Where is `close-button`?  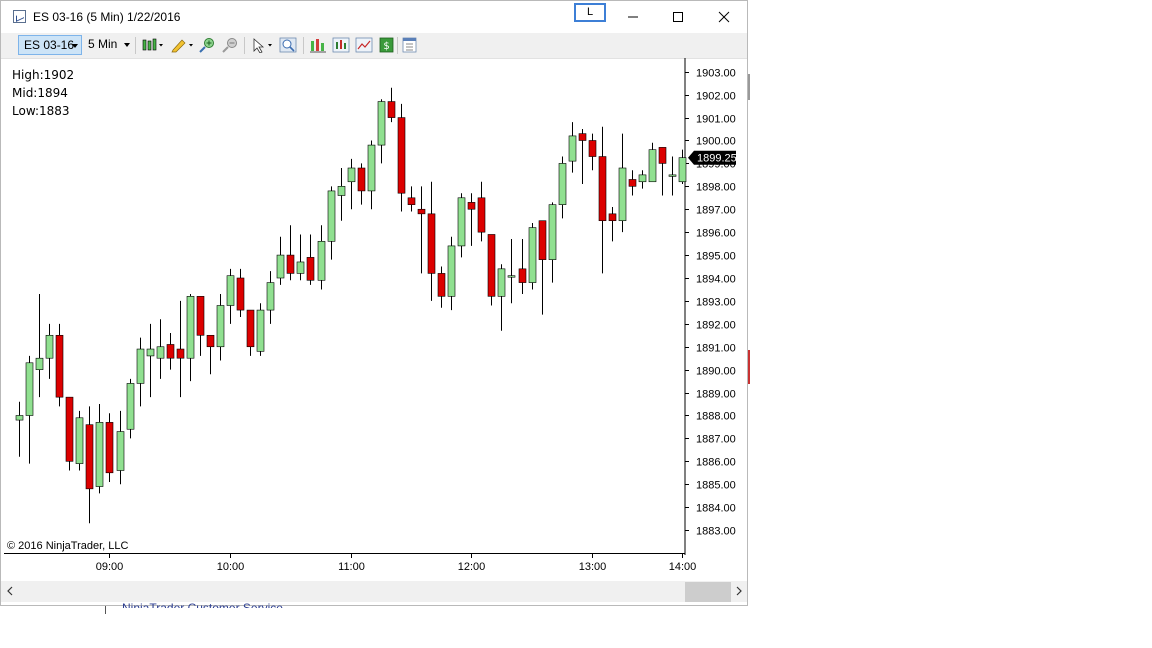
close-button is located at coordinates (724, 17).